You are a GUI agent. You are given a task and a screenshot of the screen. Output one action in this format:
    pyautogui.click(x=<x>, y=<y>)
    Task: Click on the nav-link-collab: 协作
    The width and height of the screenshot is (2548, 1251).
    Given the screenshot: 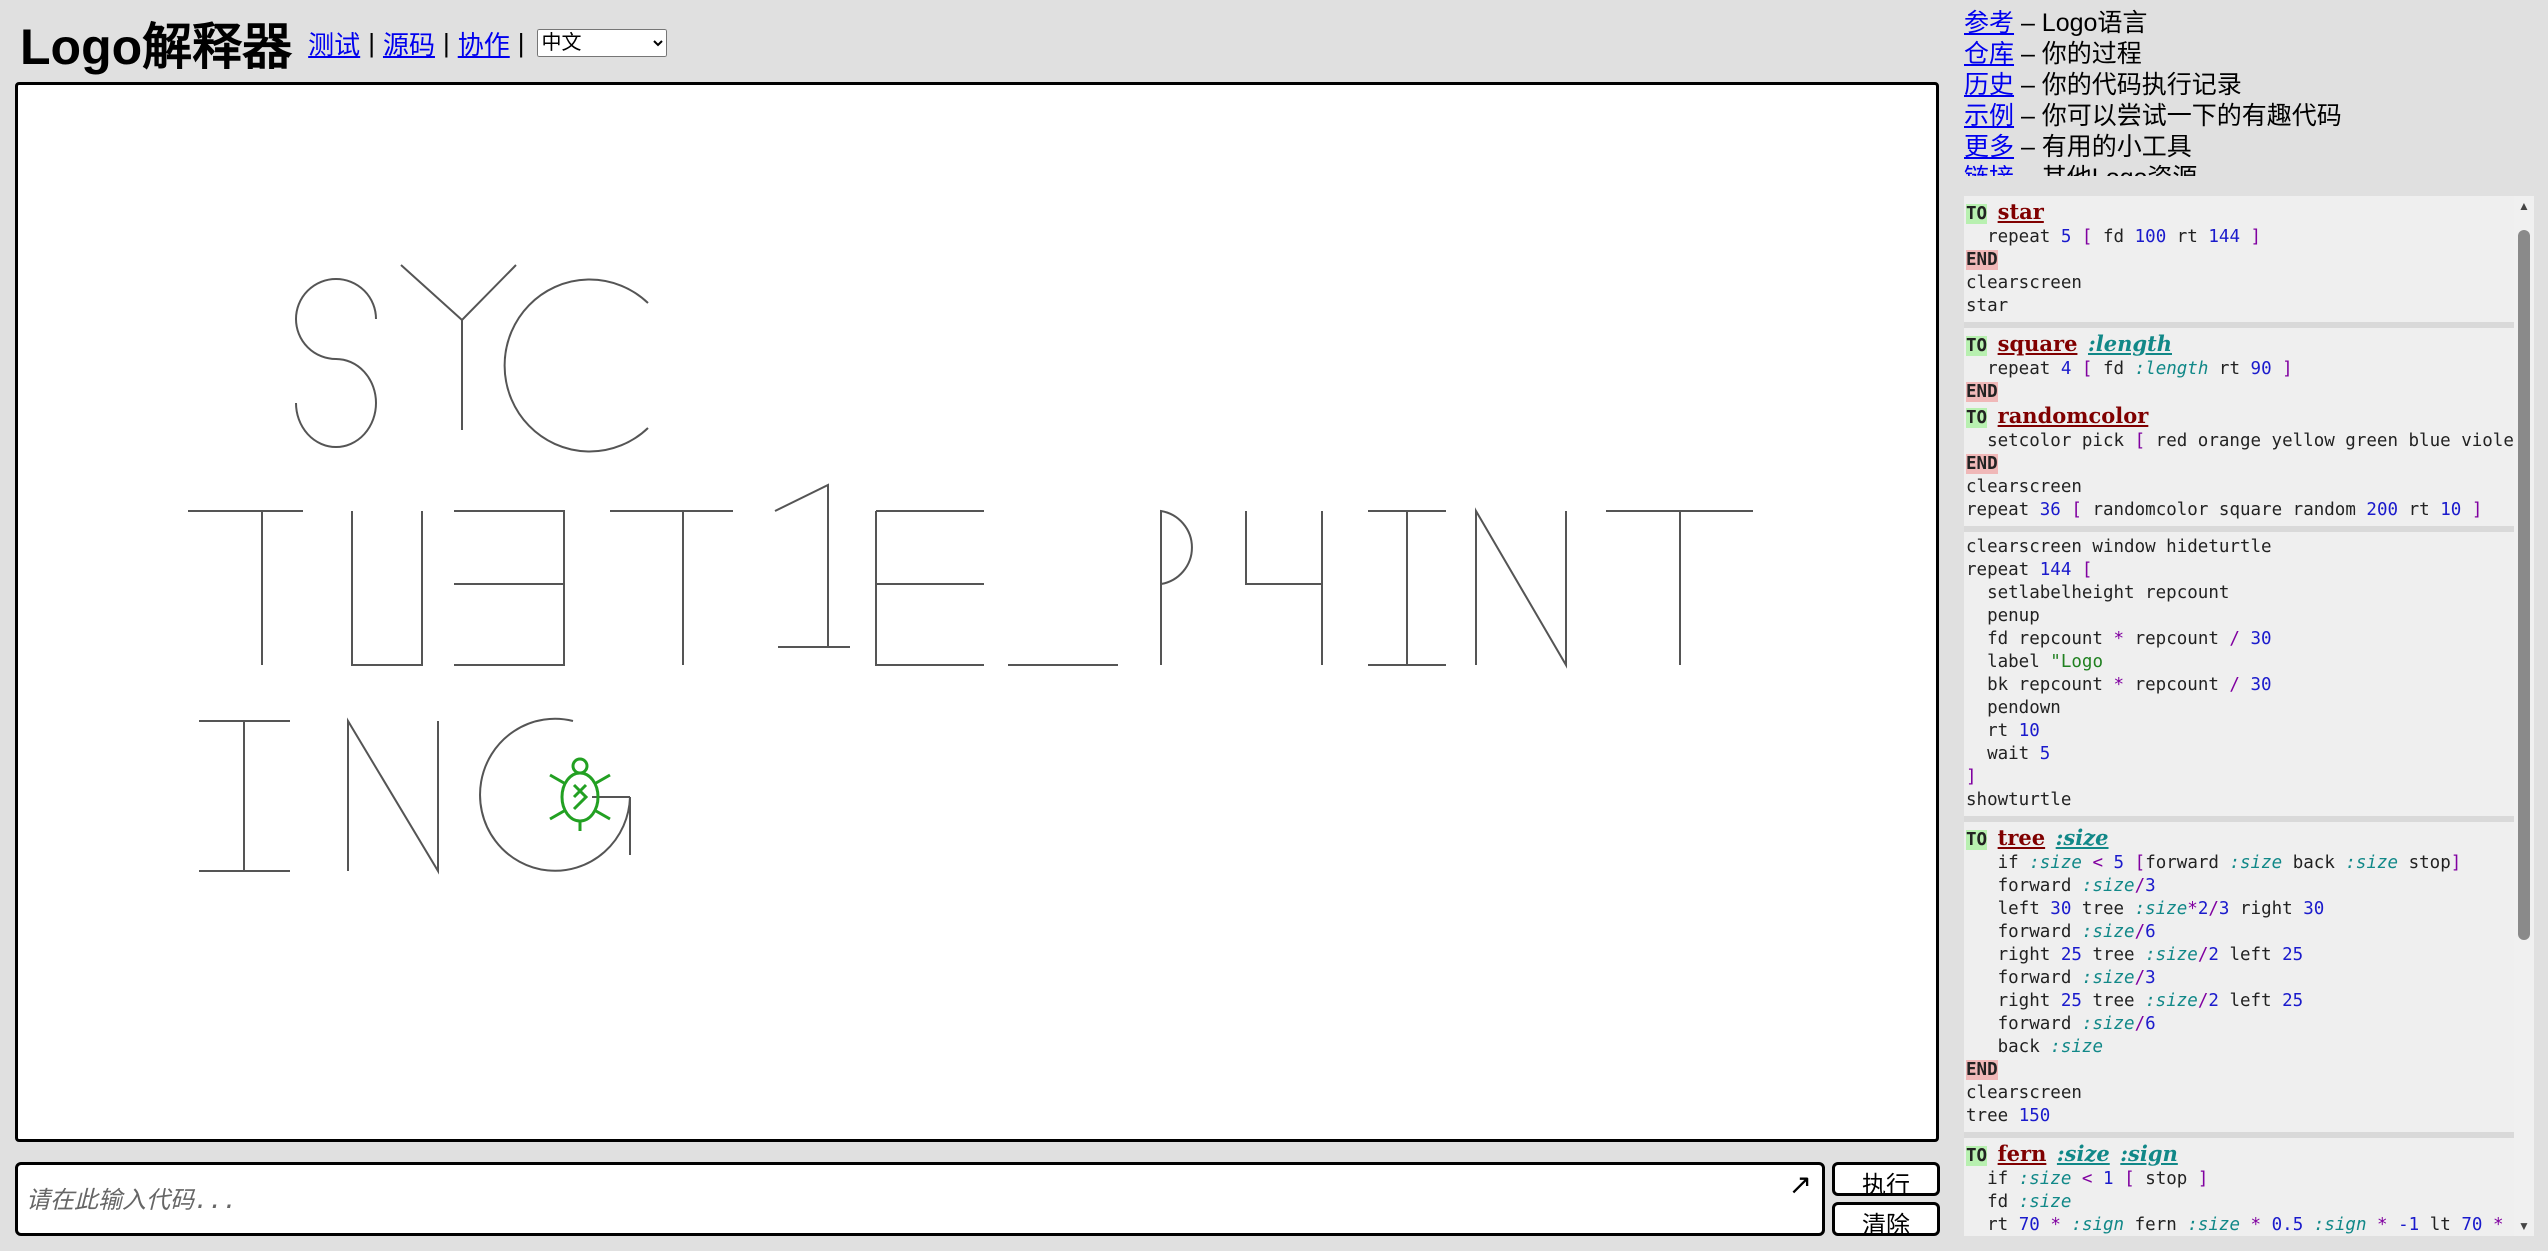 What is the action you would take?
    pyautogui.click(x=484, y=43)
    